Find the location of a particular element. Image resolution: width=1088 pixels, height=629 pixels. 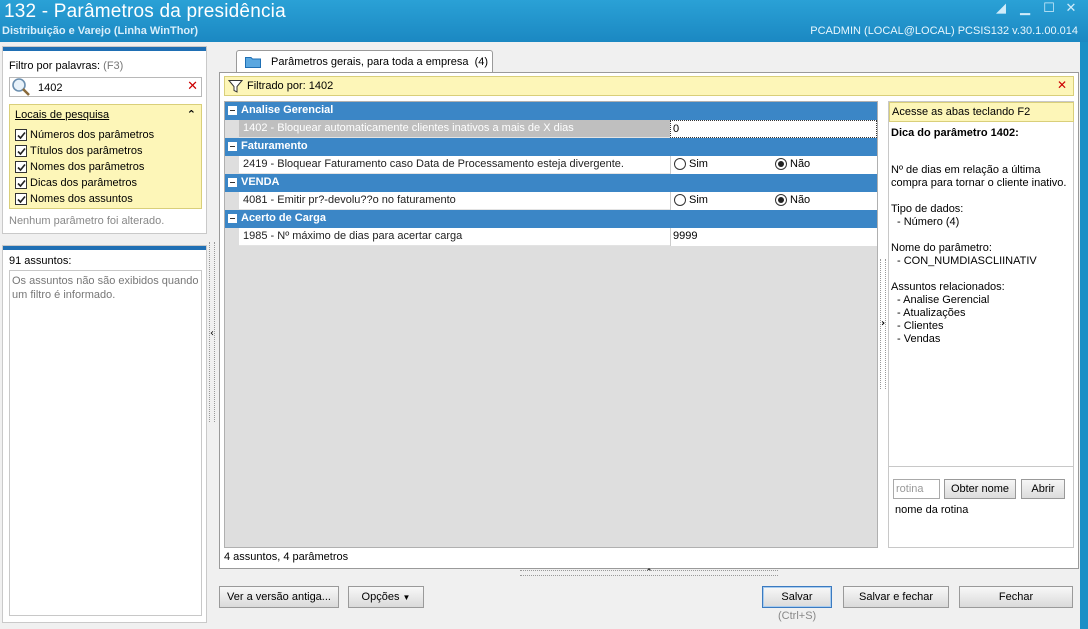

checkbox-row: Dicas dos parâmetros is located at coordinates (76, 183).